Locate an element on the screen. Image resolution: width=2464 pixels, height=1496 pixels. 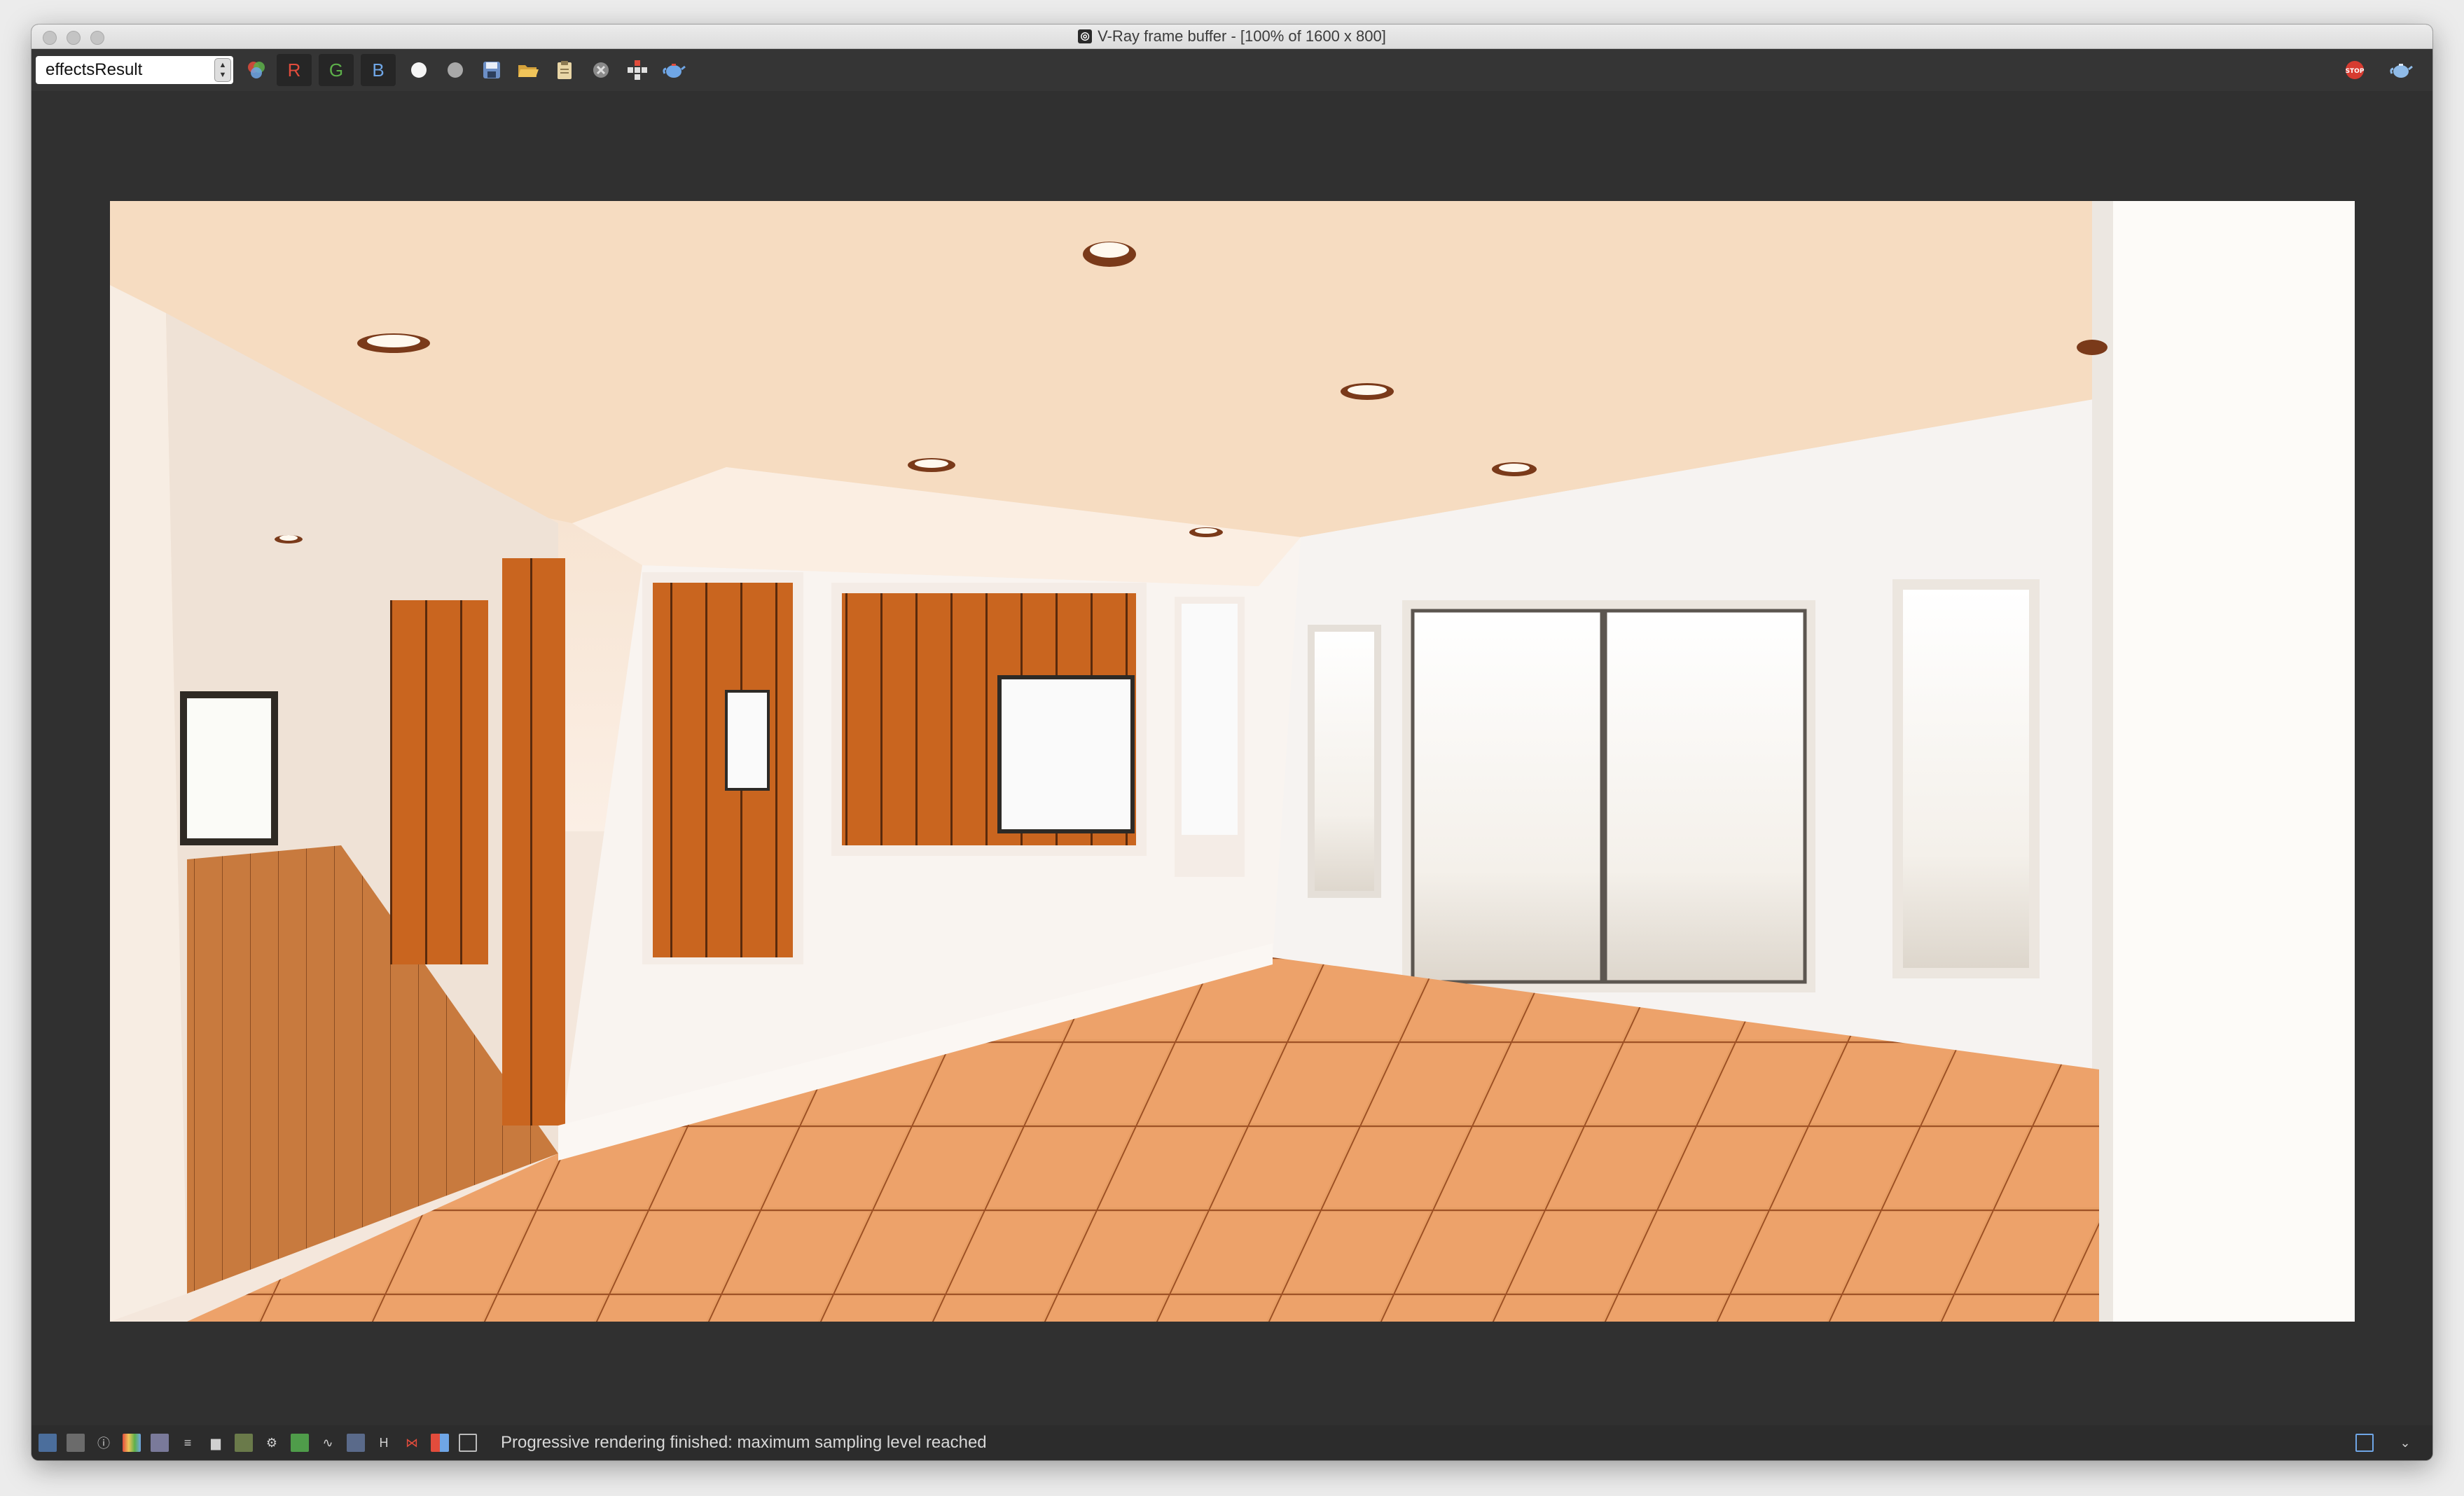
green-channel-button: G is located at coordinates (336, 70).